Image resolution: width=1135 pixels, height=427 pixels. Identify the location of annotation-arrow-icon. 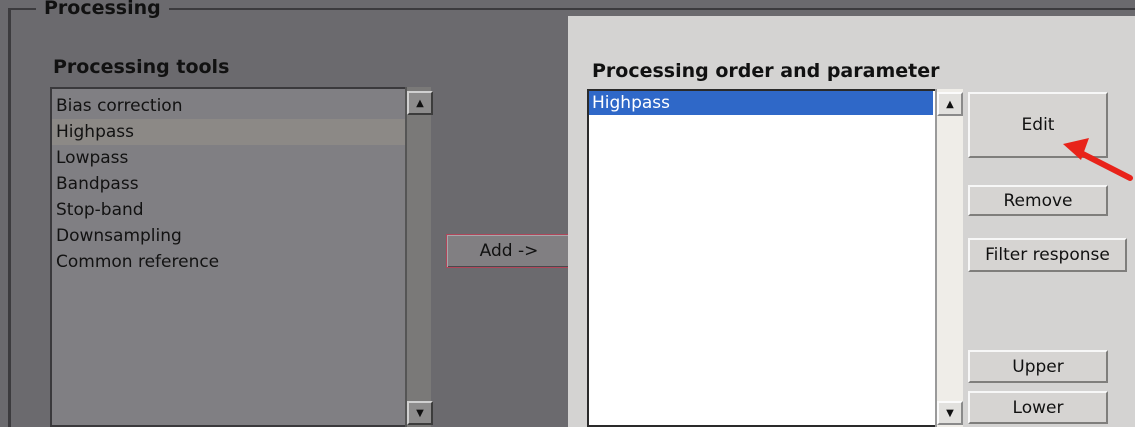
(1098, 159).